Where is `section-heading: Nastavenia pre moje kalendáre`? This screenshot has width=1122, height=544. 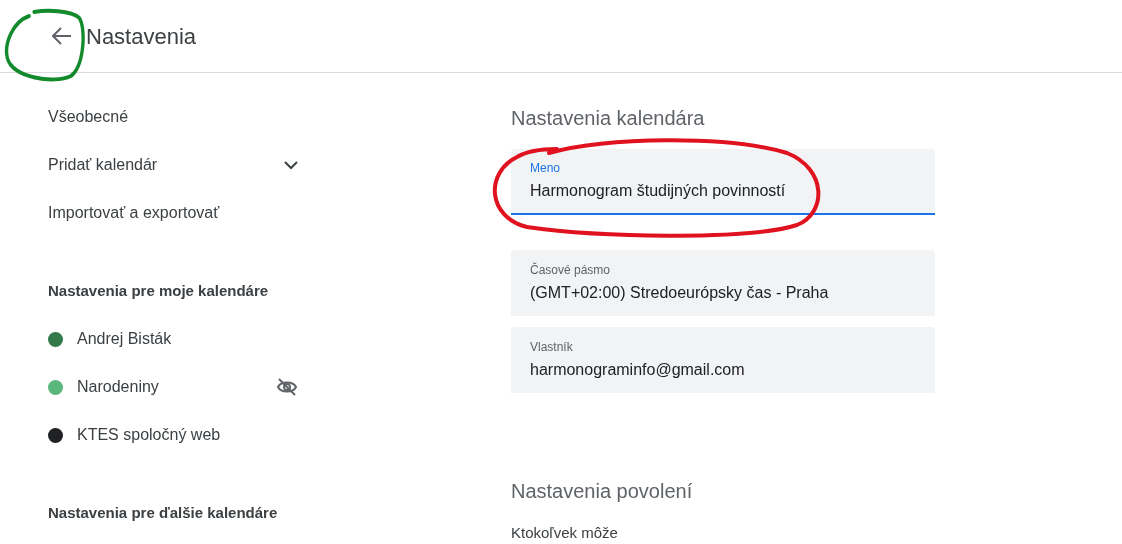 section-heading: Nastavenia pre moje kalendáre is located at coordinates (159, 290).